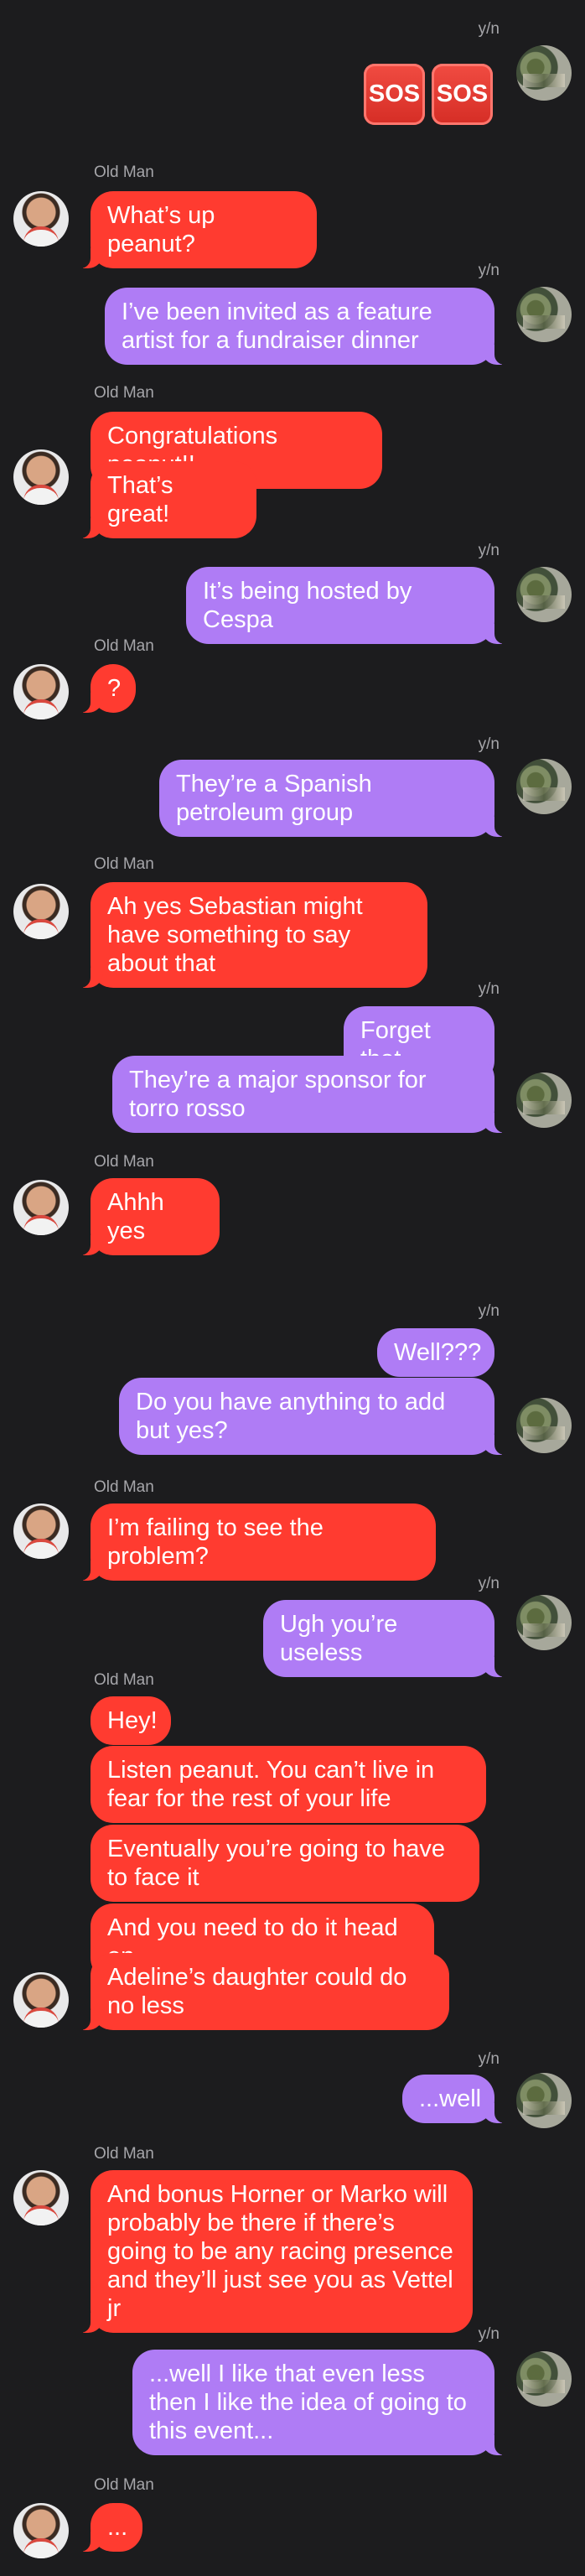  I want to click on message-bubble: They’re a Spanish petroleum group, so click(335, 798).